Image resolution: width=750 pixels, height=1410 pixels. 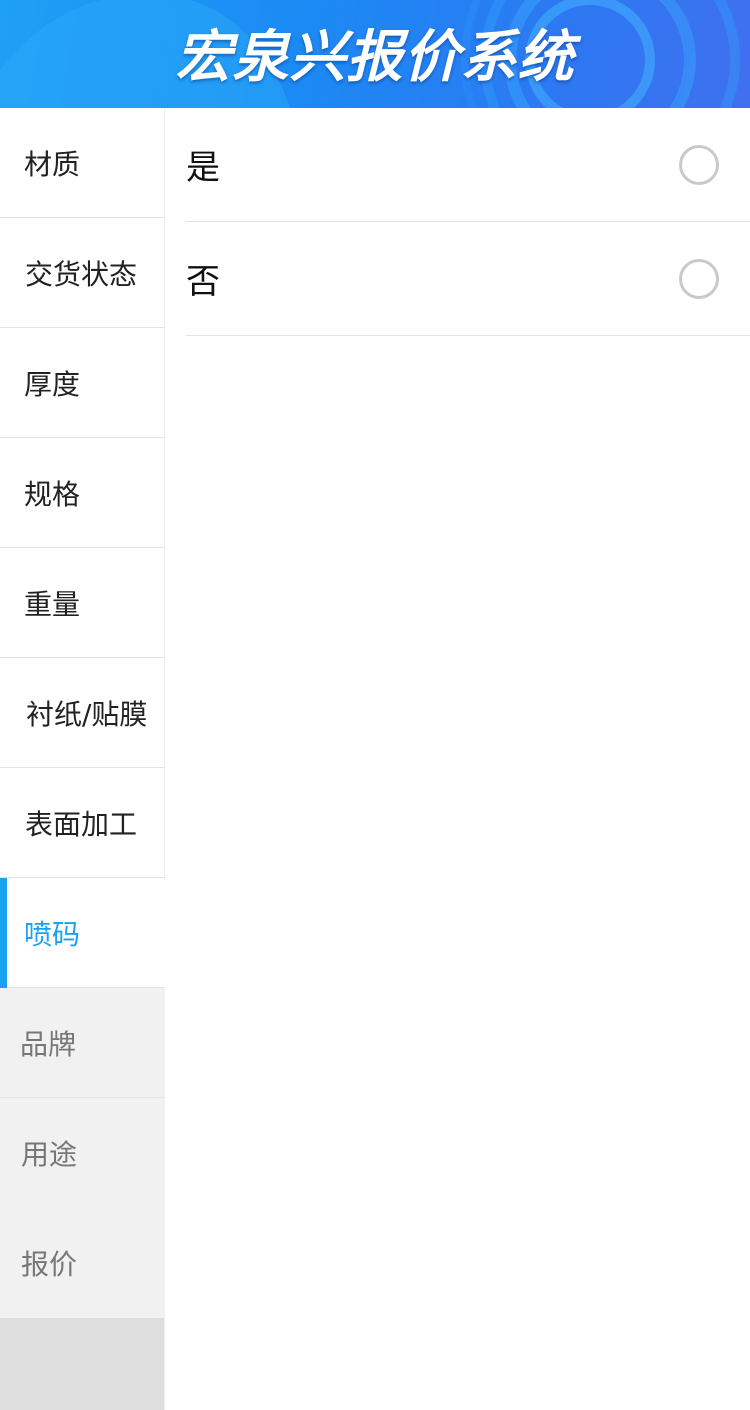 I want to click on option-label: 否, so click(x=203, y=282).